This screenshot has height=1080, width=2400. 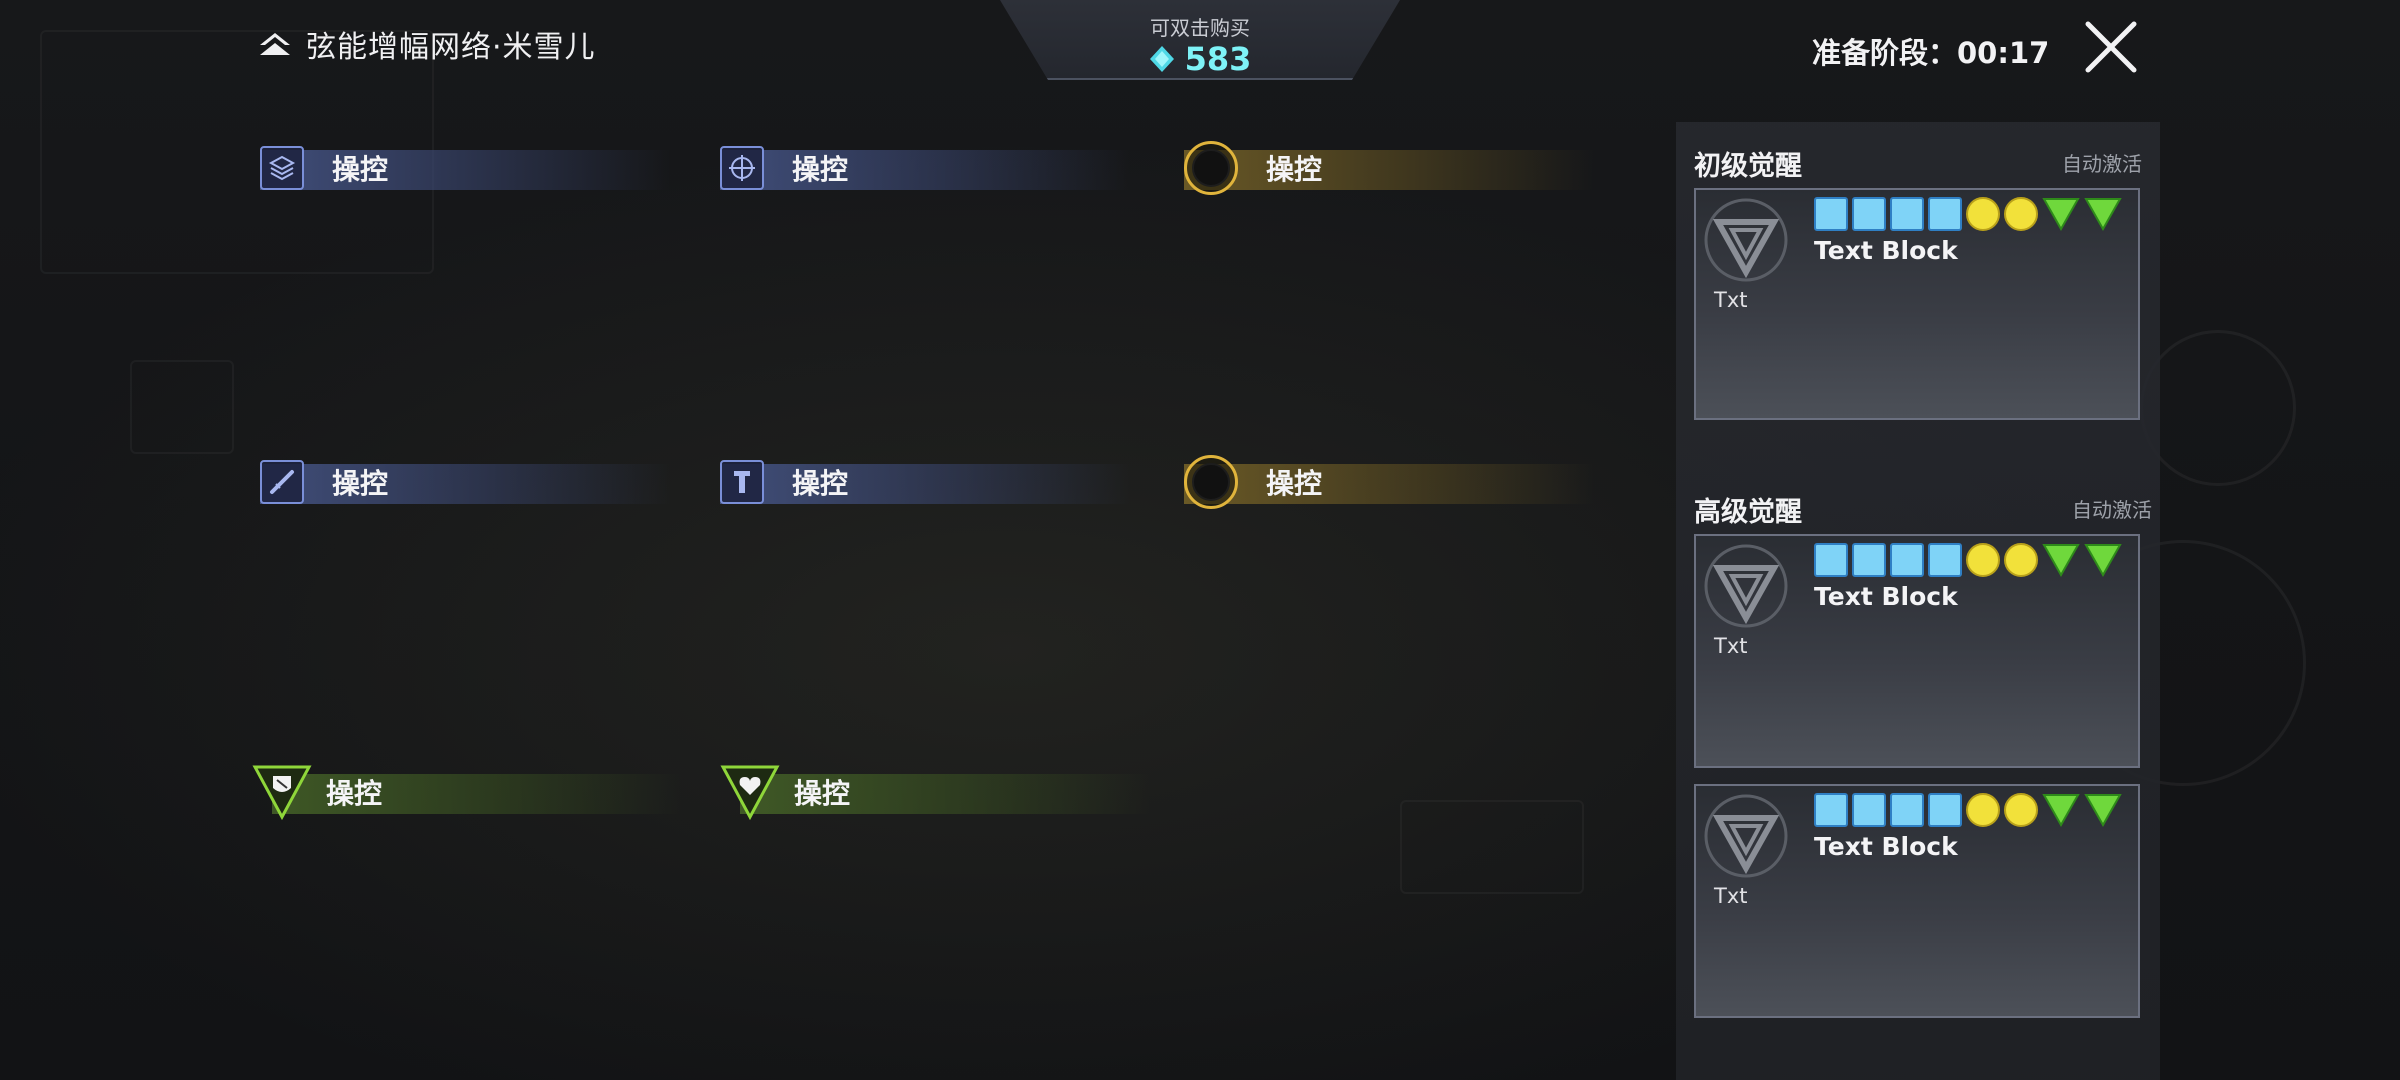 I want to click on chevron-up-icon, so click(x=275, y=44).